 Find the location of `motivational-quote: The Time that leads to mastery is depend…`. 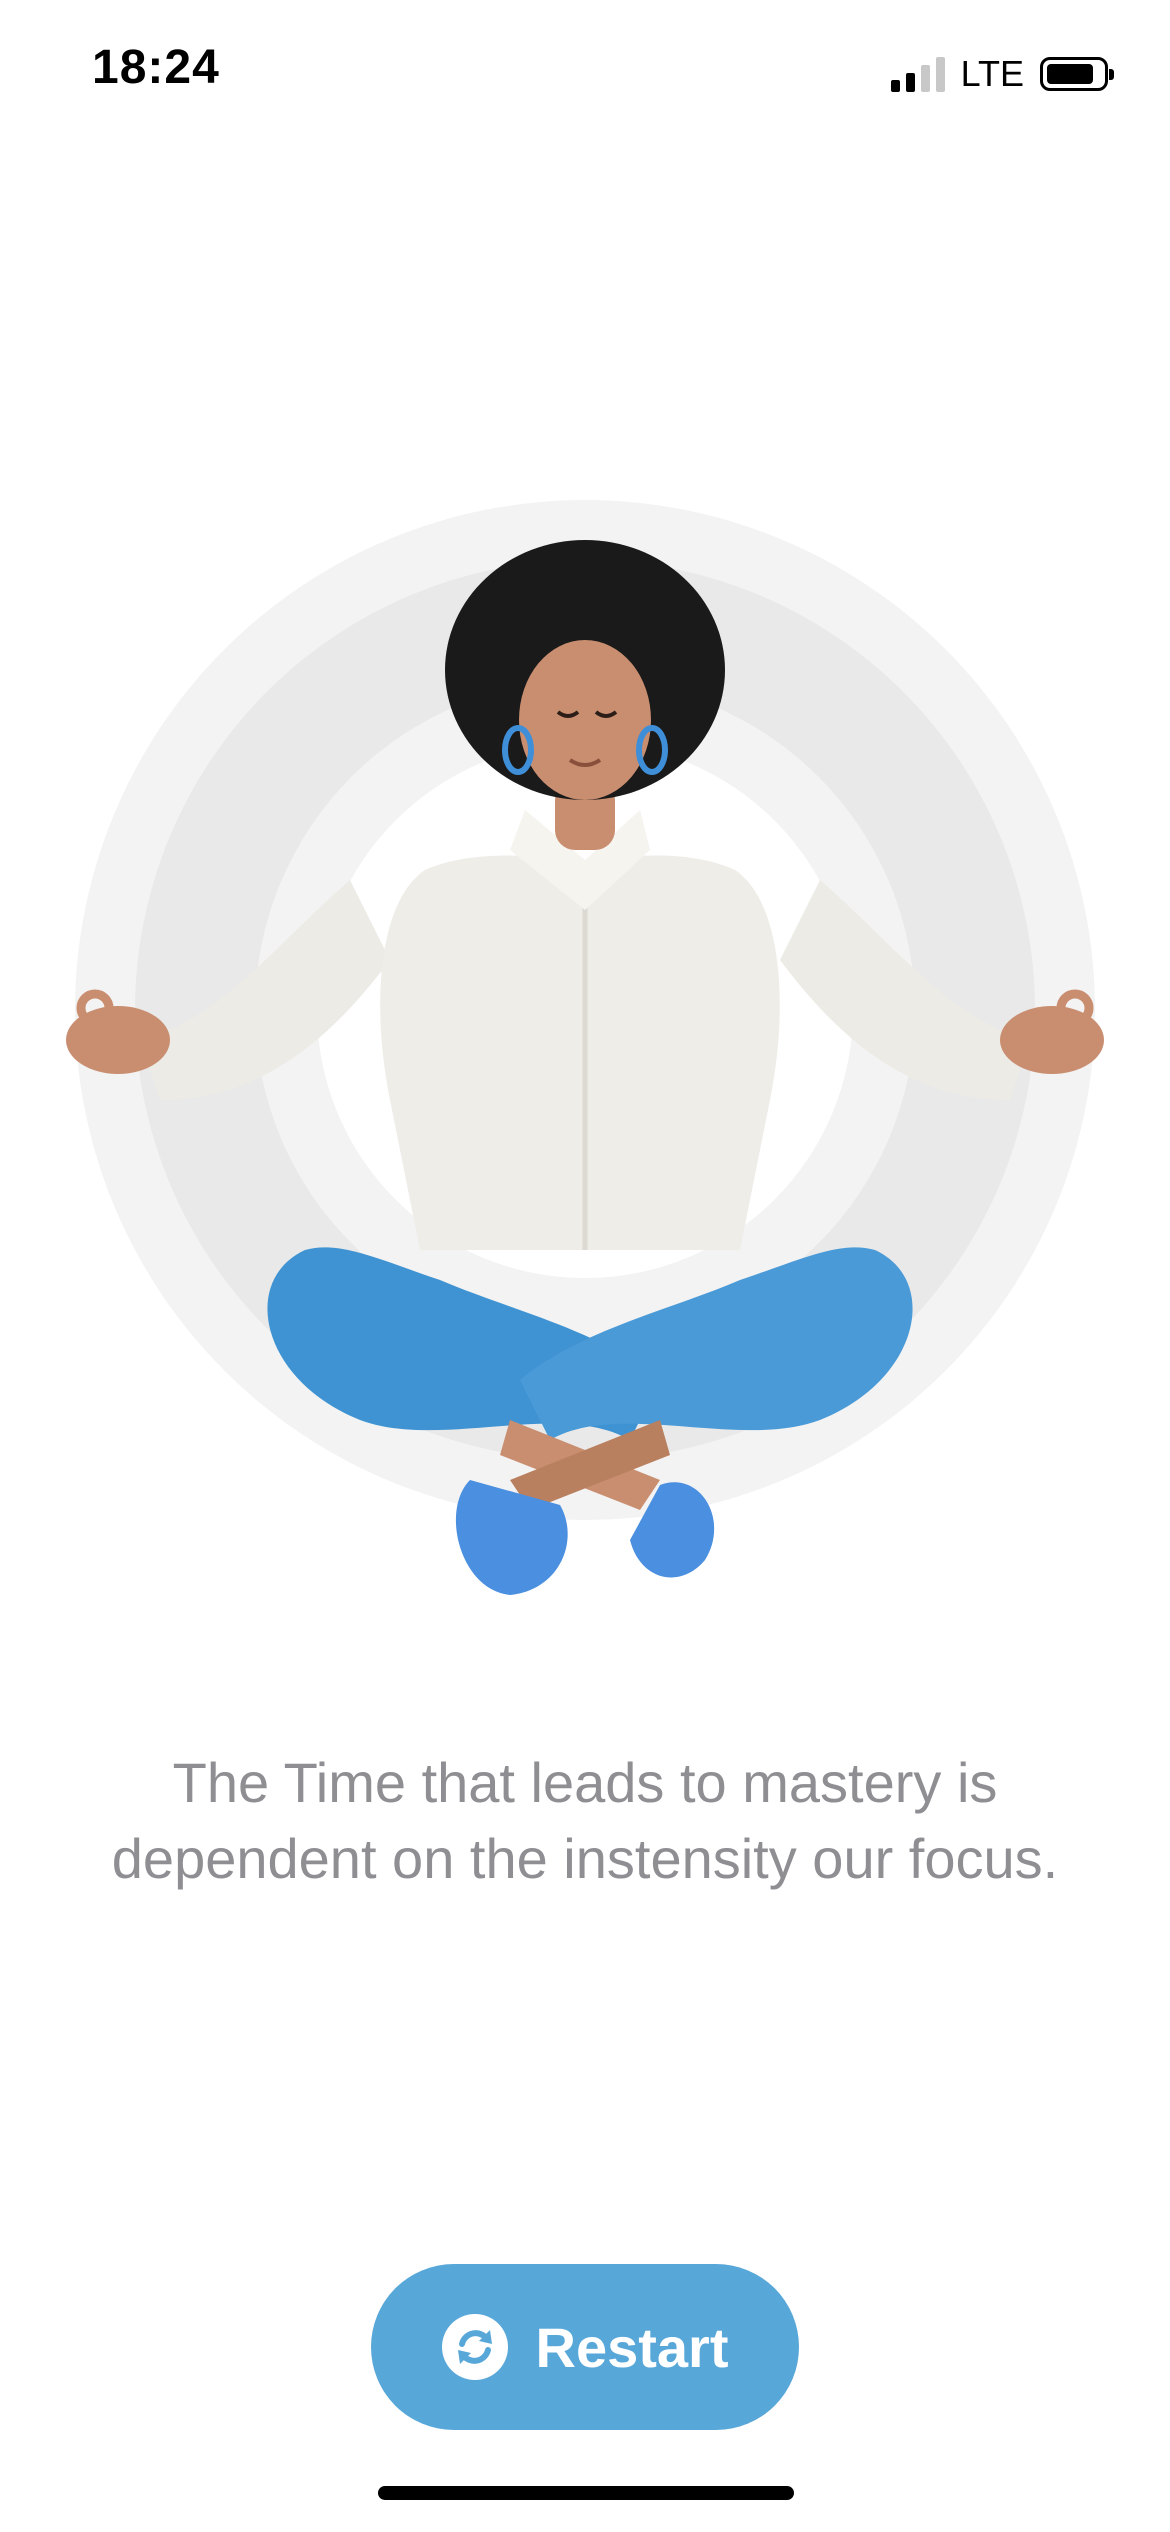

motivational-quote: The Time that leads to mastery is depend… is located at coordinates (585, 1821).